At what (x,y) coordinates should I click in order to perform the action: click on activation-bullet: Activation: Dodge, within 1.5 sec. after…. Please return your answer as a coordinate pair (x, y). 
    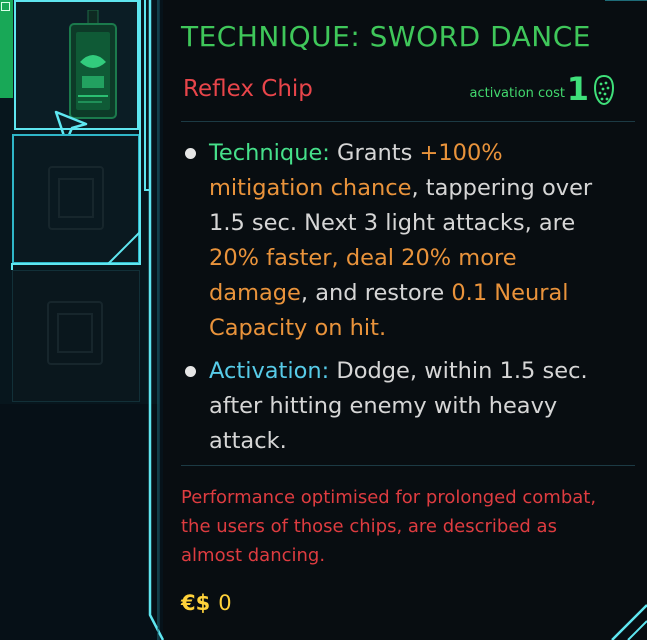
    Looking at the image, I should click on (388, 406).